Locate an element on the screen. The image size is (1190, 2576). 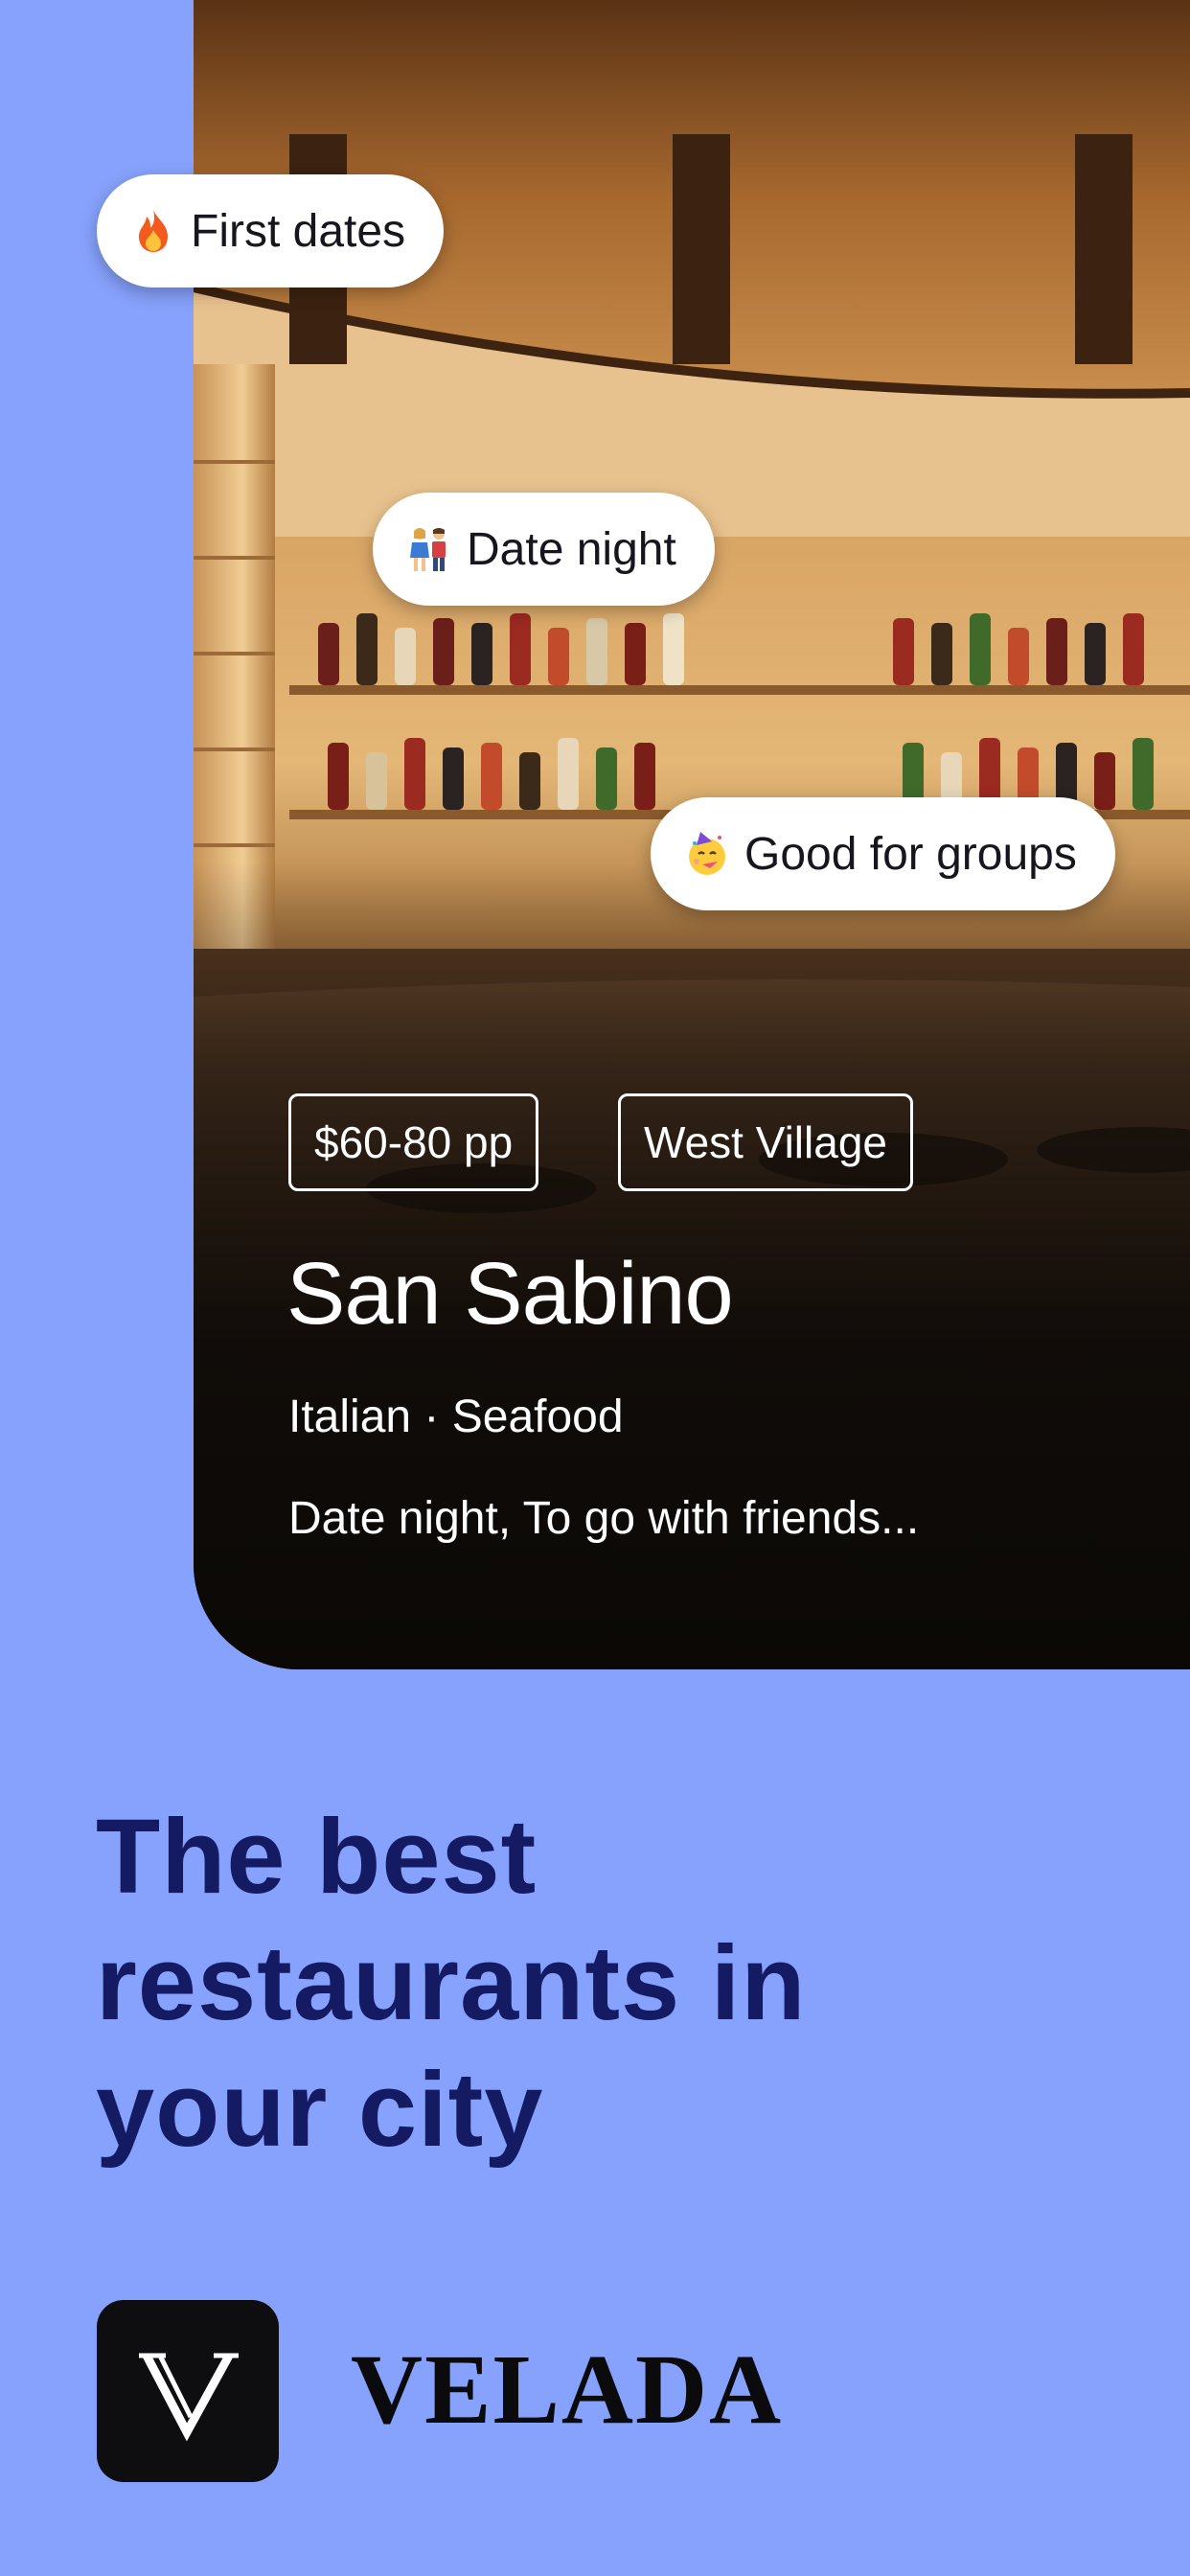
fire-icon is located at coordinates (153, 231).